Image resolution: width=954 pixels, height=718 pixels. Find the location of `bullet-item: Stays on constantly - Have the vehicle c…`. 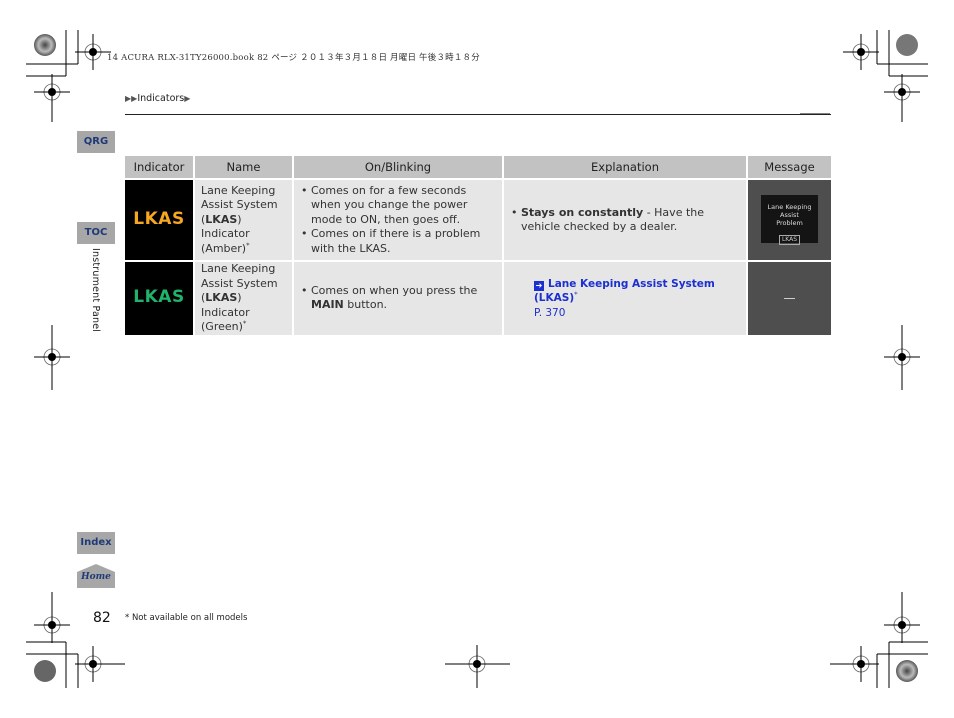

bullet-item: Stays on constantly - Have the vehicle c… is located at coordinates (625, 220).